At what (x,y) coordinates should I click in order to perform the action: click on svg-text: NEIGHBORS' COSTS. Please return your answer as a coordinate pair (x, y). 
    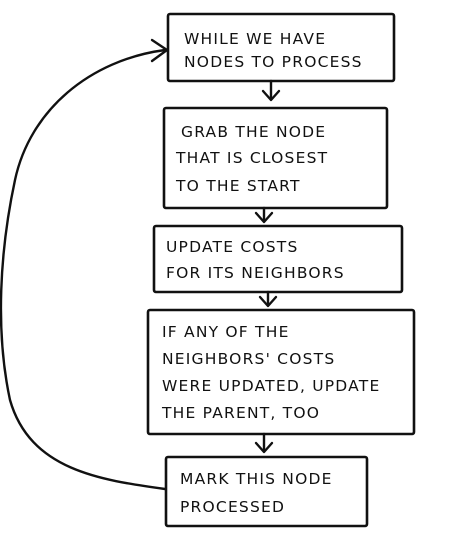
    Looking at the image, I should click on (248, 359).